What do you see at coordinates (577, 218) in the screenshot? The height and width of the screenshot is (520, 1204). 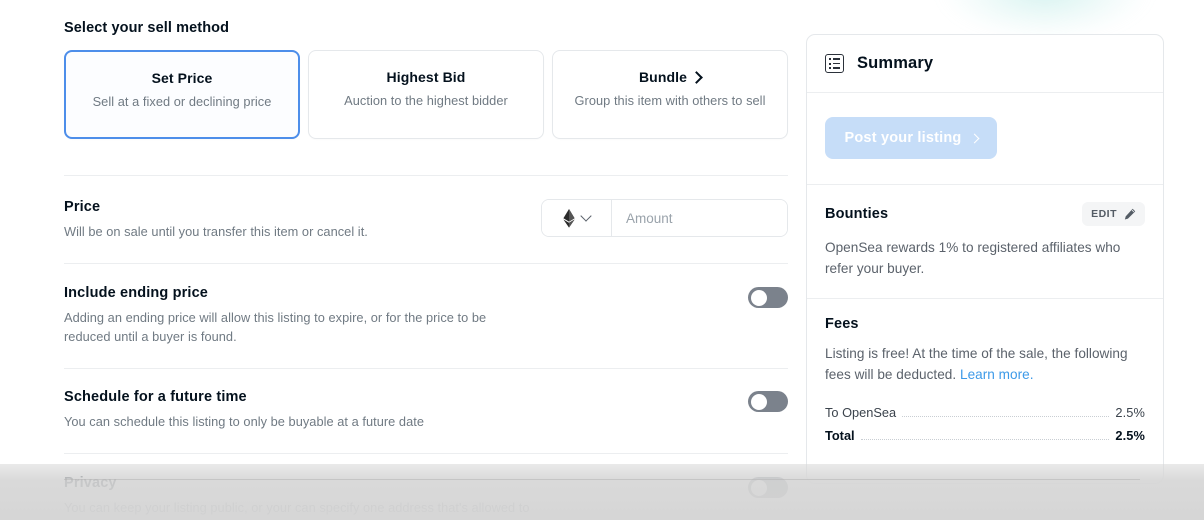 I see `currency-select` at bounding box center [577, 218].